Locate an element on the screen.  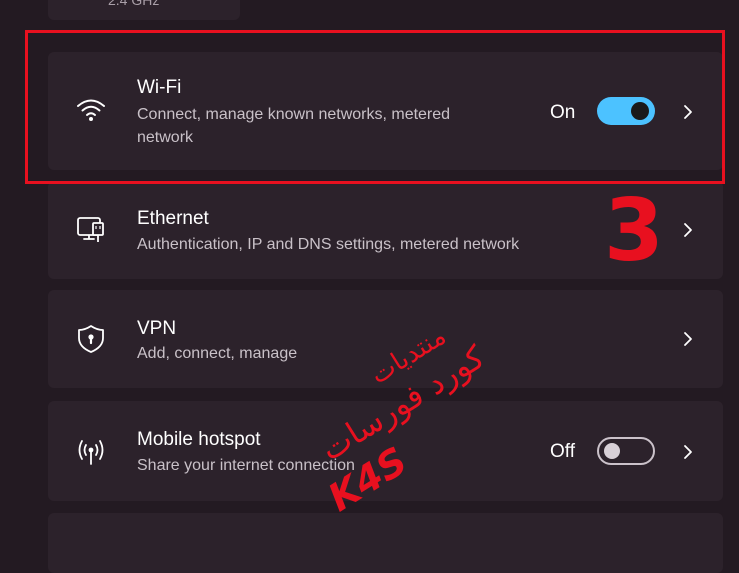
wifi-title: Wi-Fi is located at coordinates (159, 87).